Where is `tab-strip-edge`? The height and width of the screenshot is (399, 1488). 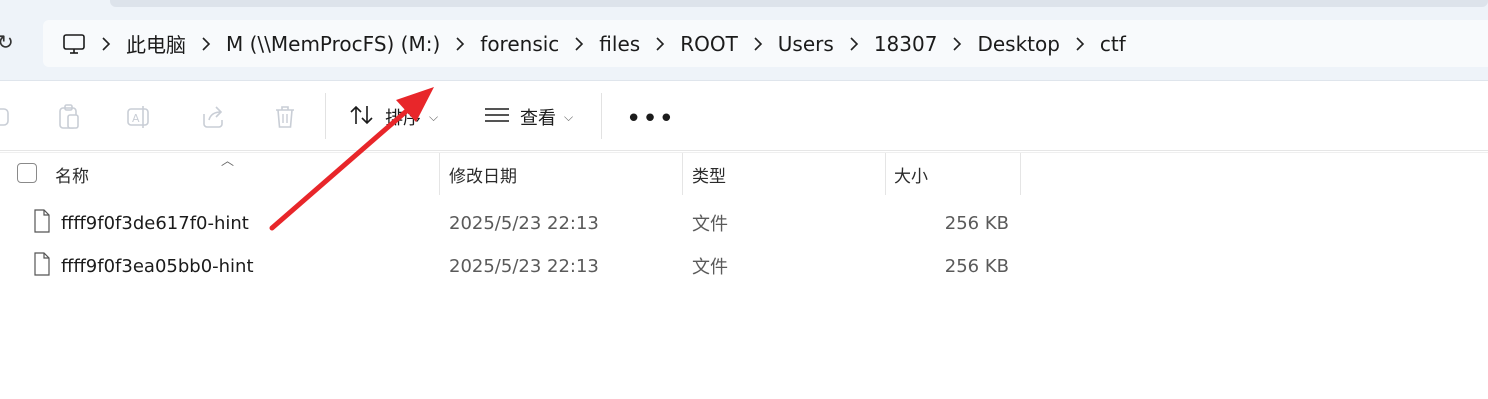
tab-strip-edge is located at coordinates (799, 3).